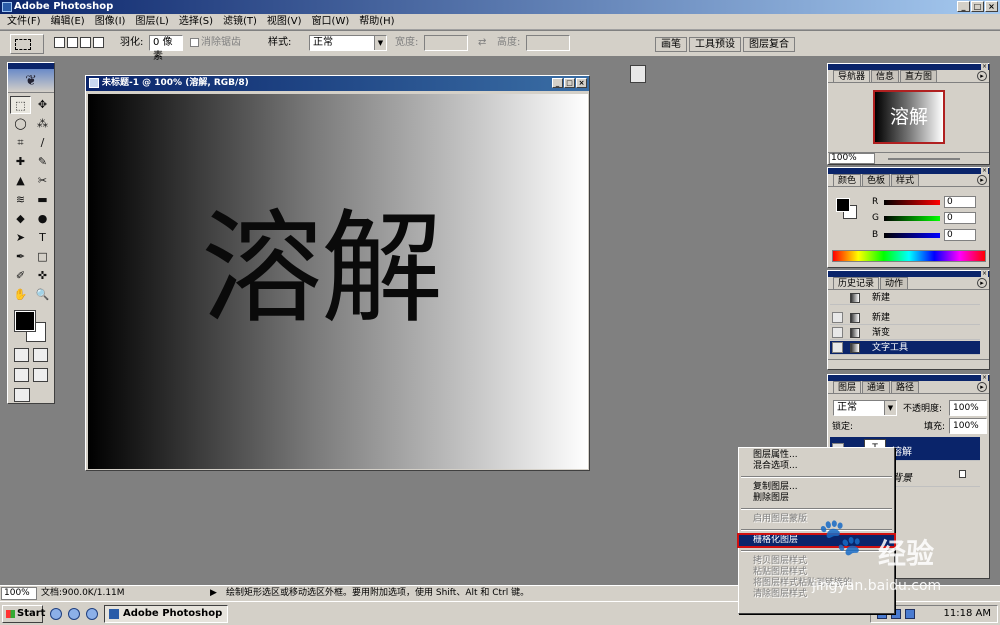 This screenshot has height=625, width=1000. Describe the element at coordinates (20, 257) in the screenshot. I see `pen-tool-icon: ✒` at that location.